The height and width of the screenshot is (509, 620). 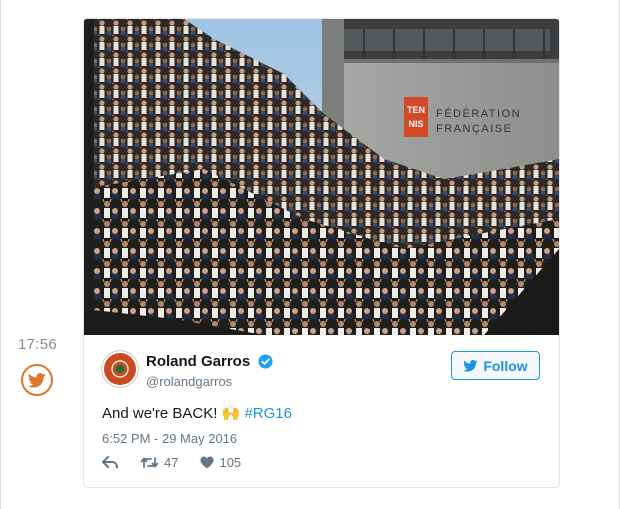 I want to click on hashtag-link: #RG16, so click(x=268, y=413).